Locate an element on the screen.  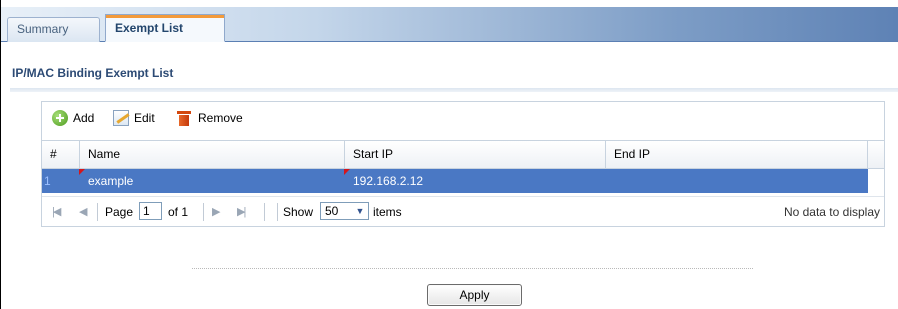
tab-summary: Summary is located at coordinates (53, 29).